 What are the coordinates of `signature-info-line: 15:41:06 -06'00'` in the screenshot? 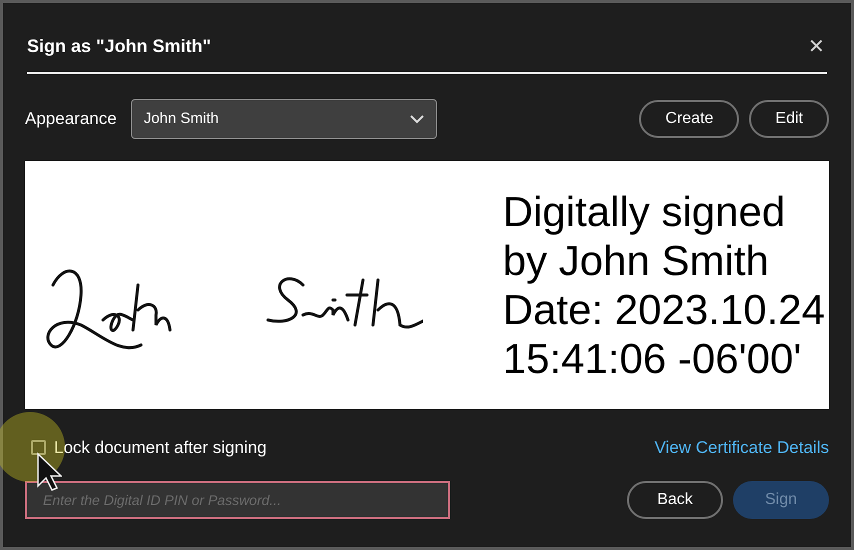 It's located at (652, 358).